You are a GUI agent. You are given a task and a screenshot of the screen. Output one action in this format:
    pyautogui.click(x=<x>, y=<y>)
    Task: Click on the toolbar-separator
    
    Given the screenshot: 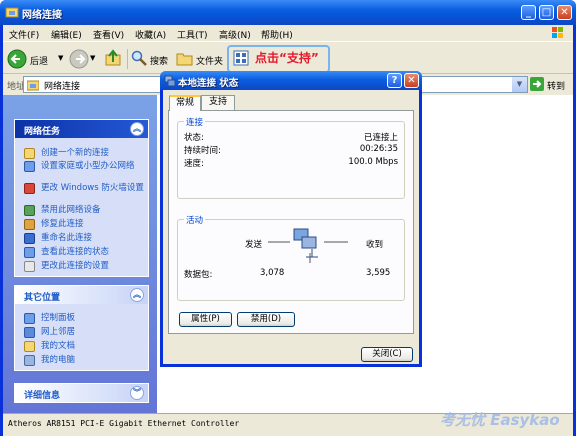 What is the action you would take?
    pyautogui.click(x=127, y=59)
    